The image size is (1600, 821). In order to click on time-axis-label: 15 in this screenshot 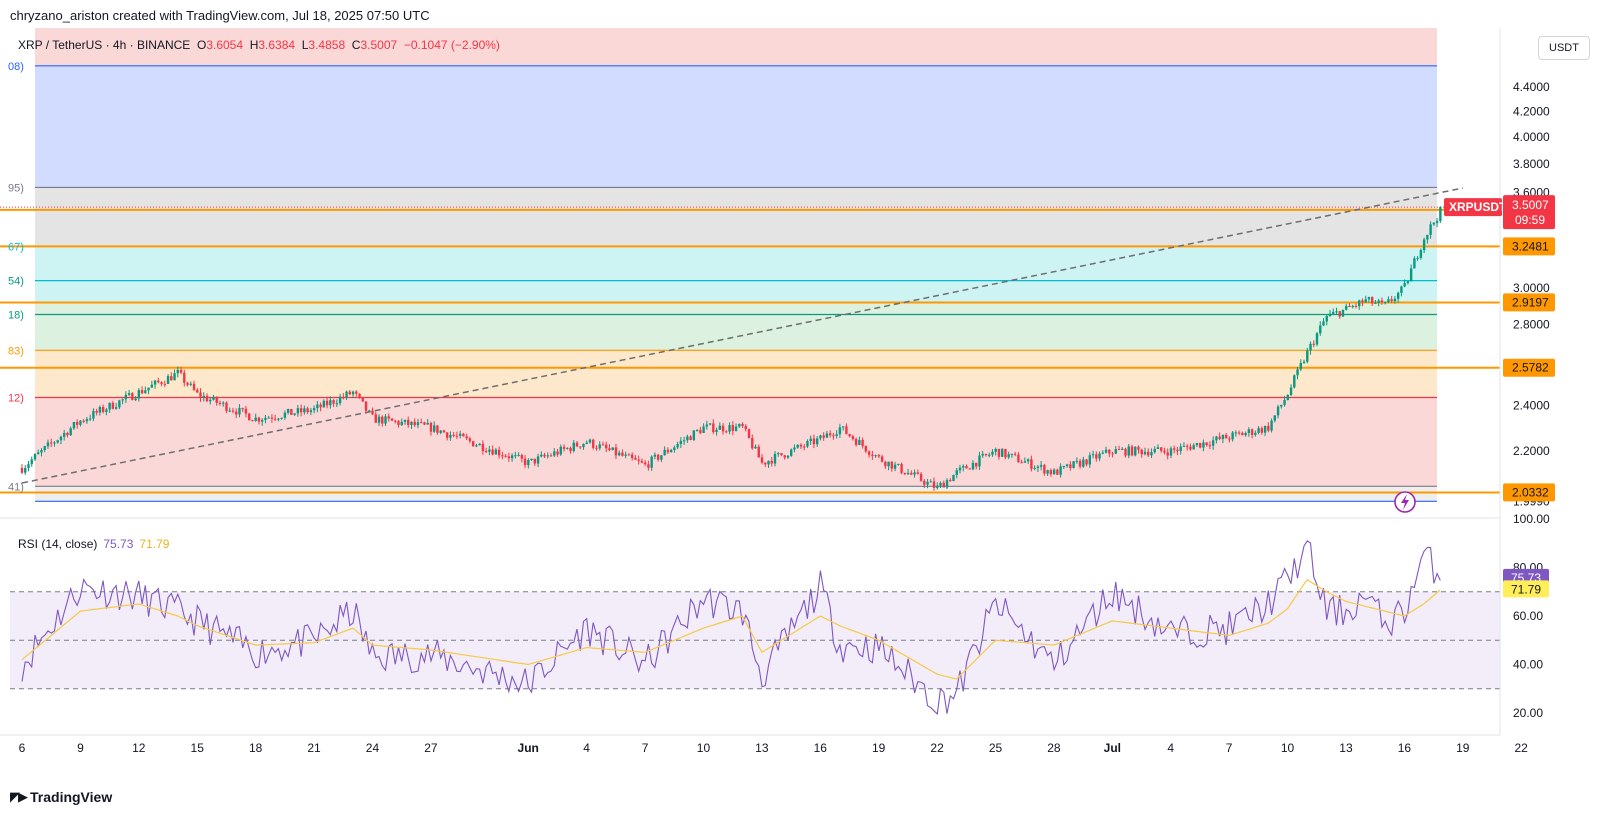, I will do `click(198, 748)`.